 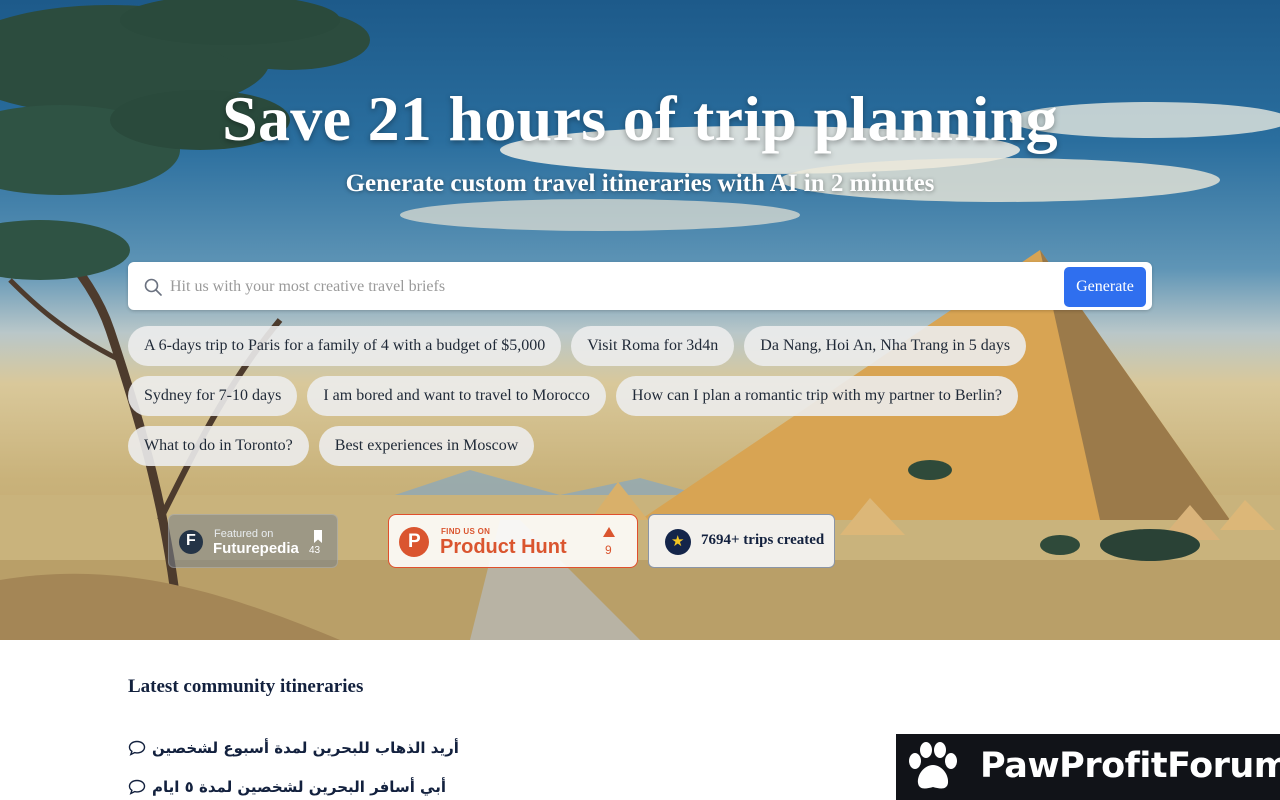 I want to click on search-bar: Generate, so click(x=640, y=286).